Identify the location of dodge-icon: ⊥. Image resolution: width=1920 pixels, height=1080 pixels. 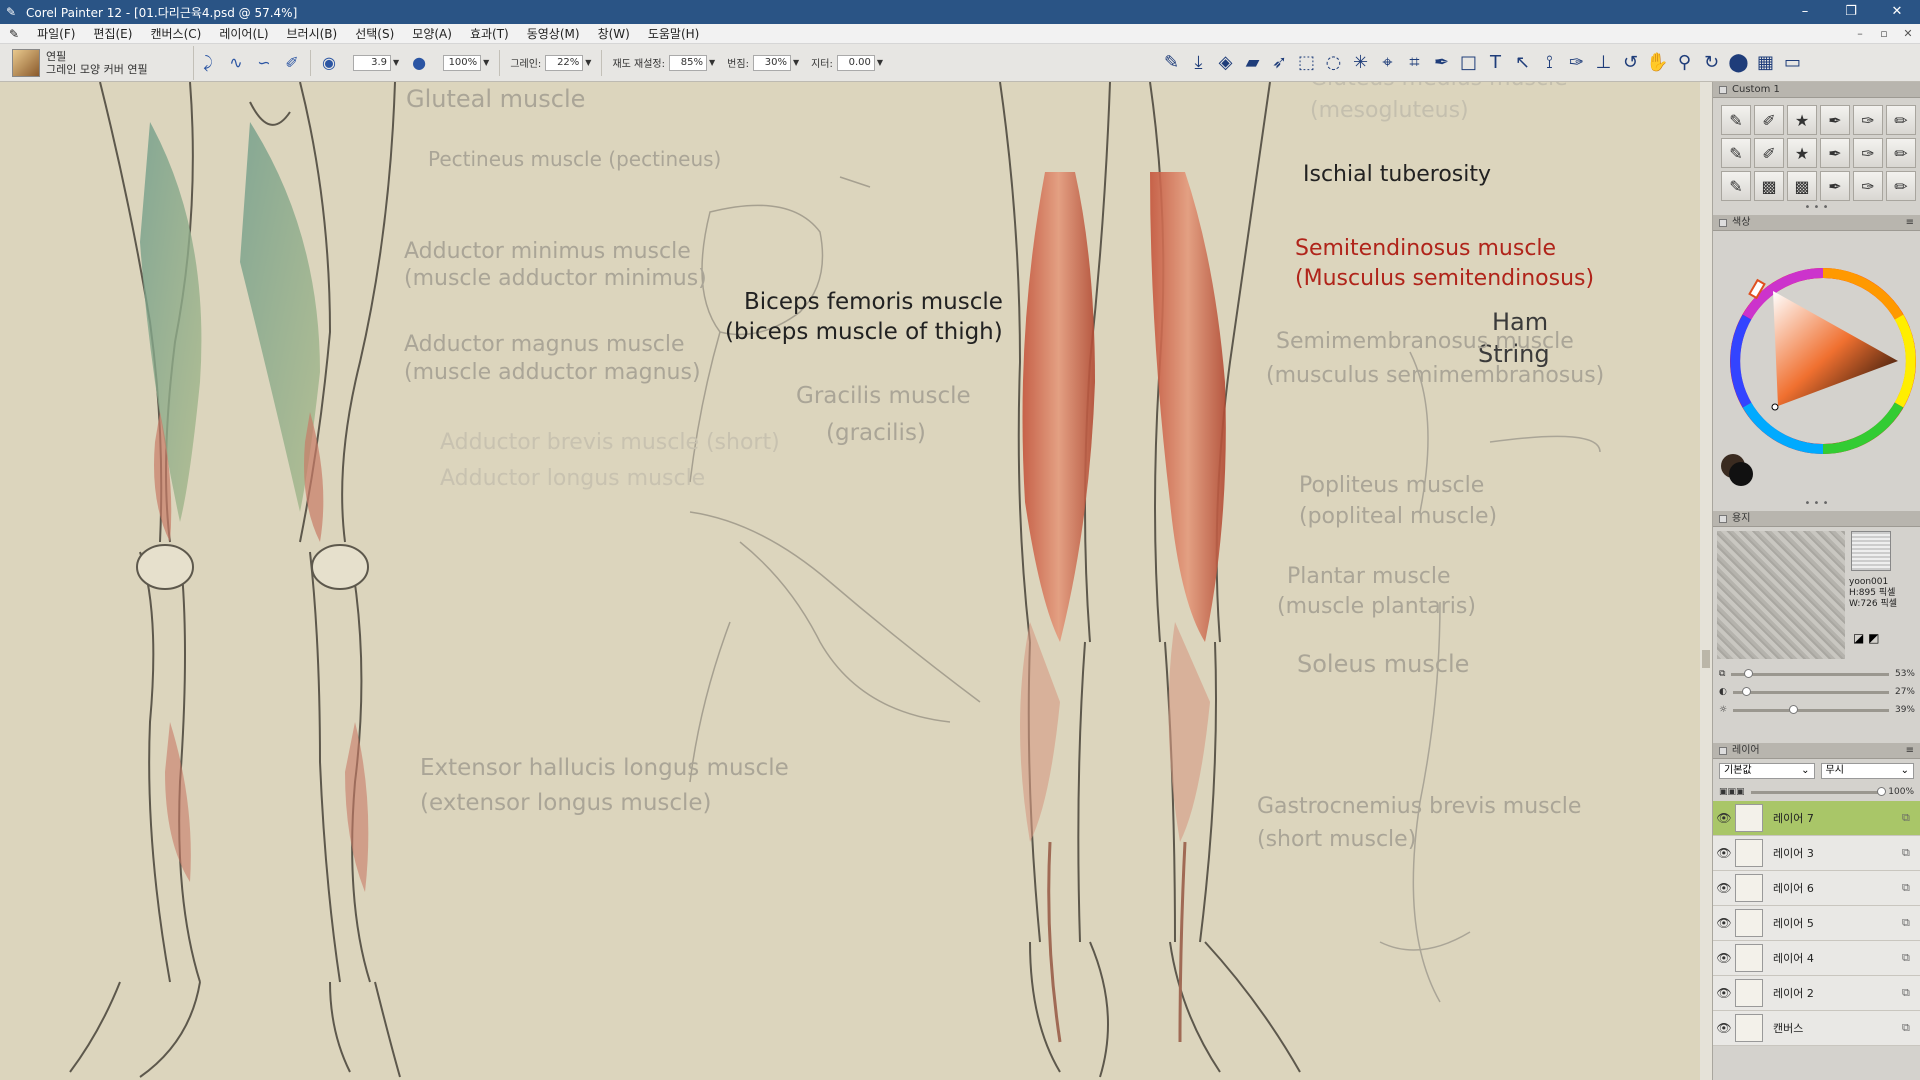
(1603, 62).